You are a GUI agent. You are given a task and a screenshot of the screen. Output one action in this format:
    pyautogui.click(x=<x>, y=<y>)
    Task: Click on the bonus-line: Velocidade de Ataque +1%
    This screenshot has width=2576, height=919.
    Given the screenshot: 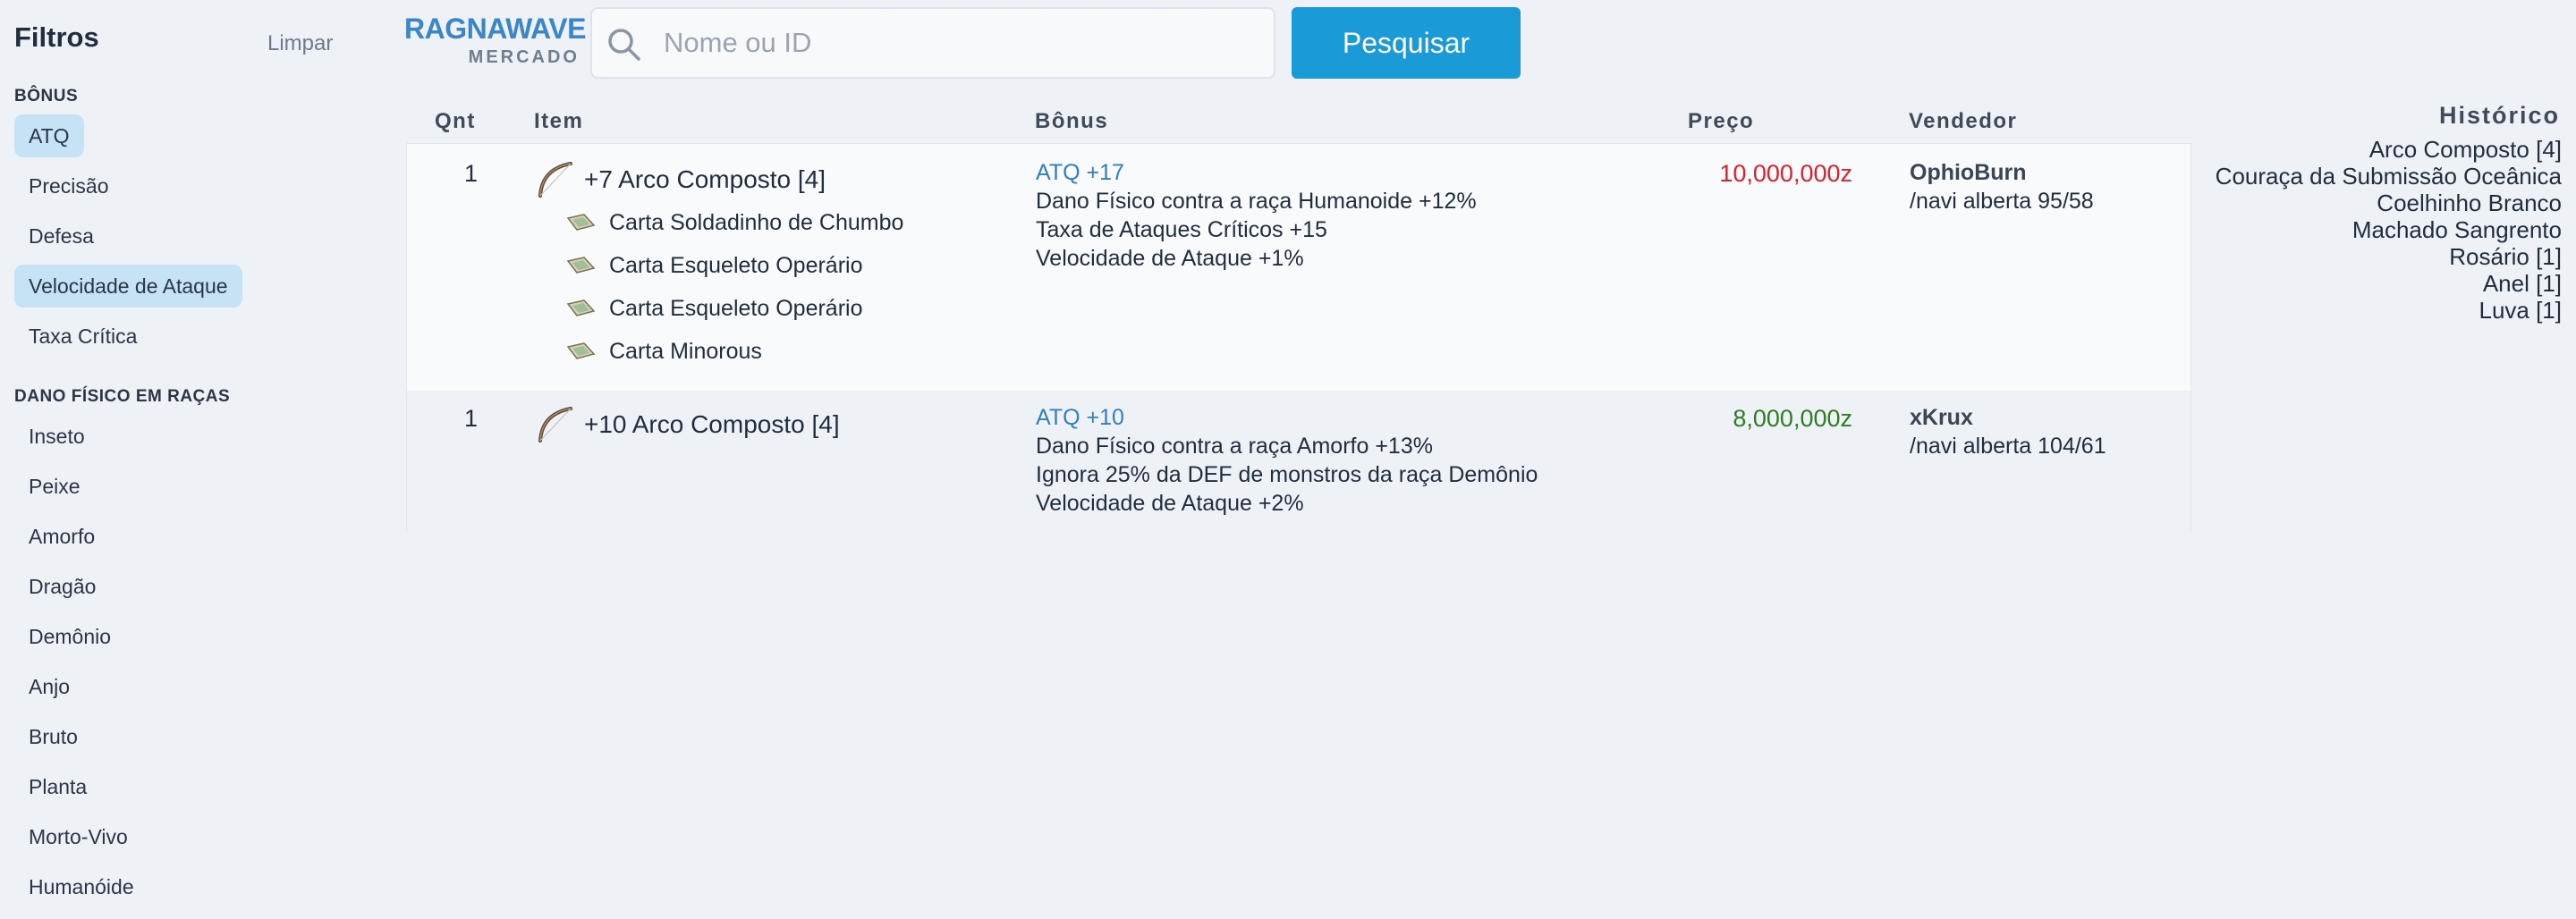 What is the action you would take?
    pyautogui.click(x=1170, y=258)
    